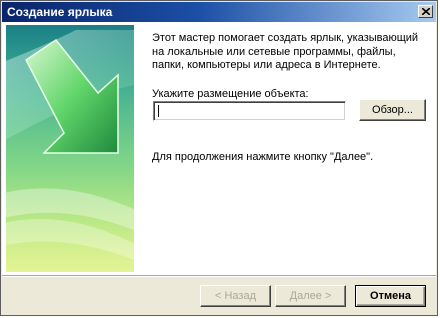 Image resolution: width=440 pixels, height=318 pixels. What do you see at coordinates (60, 12) in the screenshot?
I see `window-title: Создание ярлыка` at bounding box center [60, 12].